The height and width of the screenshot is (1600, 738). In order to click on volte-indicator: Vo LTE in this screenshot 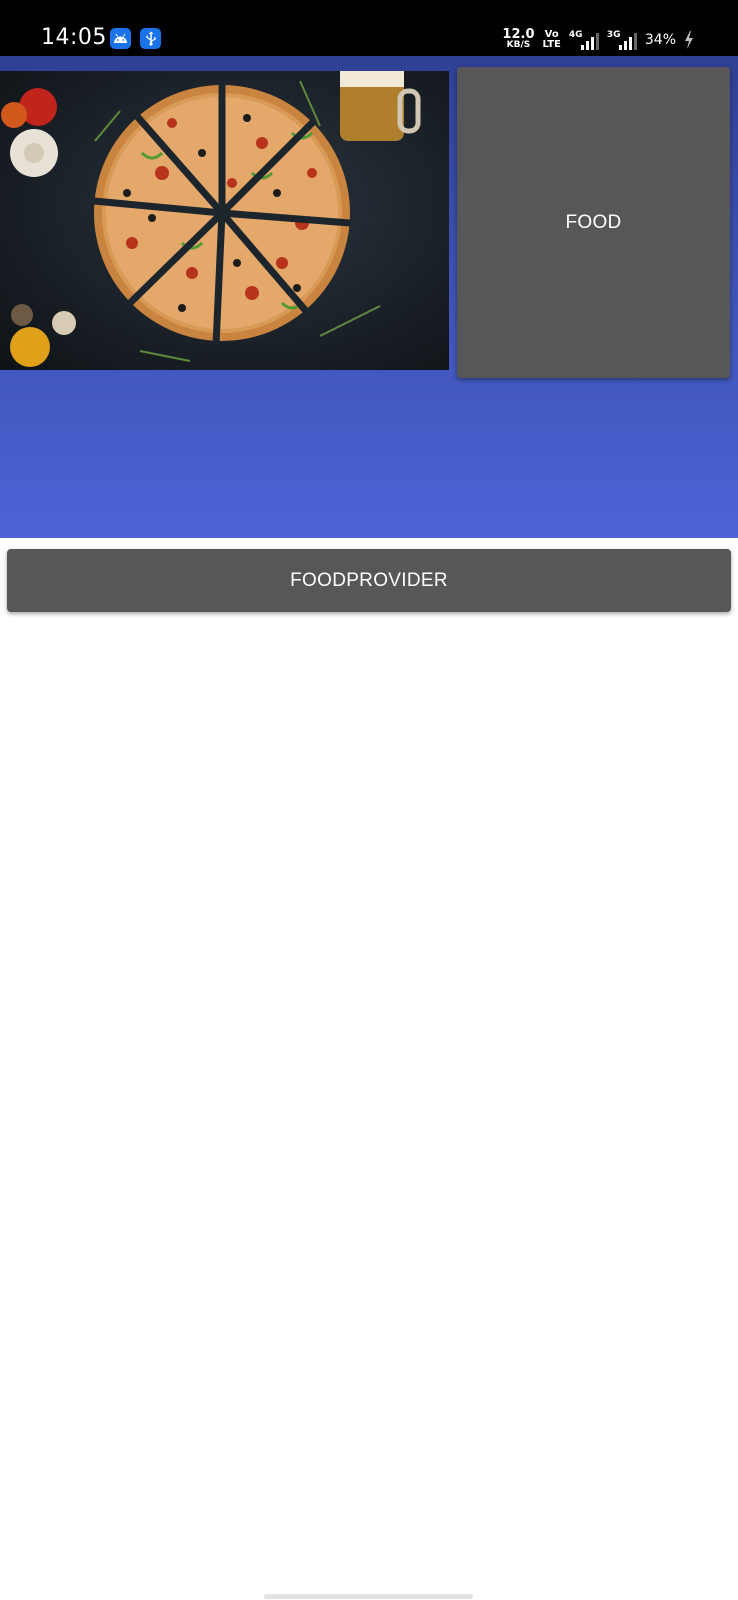, I will do `click(552, 40)`.